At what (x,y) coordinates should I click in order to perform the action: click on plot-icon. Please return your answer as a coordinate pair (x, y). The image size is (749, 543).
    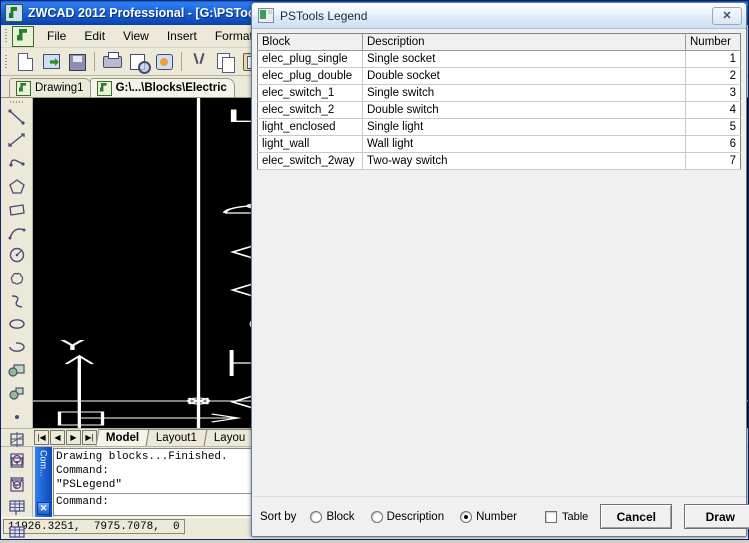
    Looking at the image, I should click on (164, 61).